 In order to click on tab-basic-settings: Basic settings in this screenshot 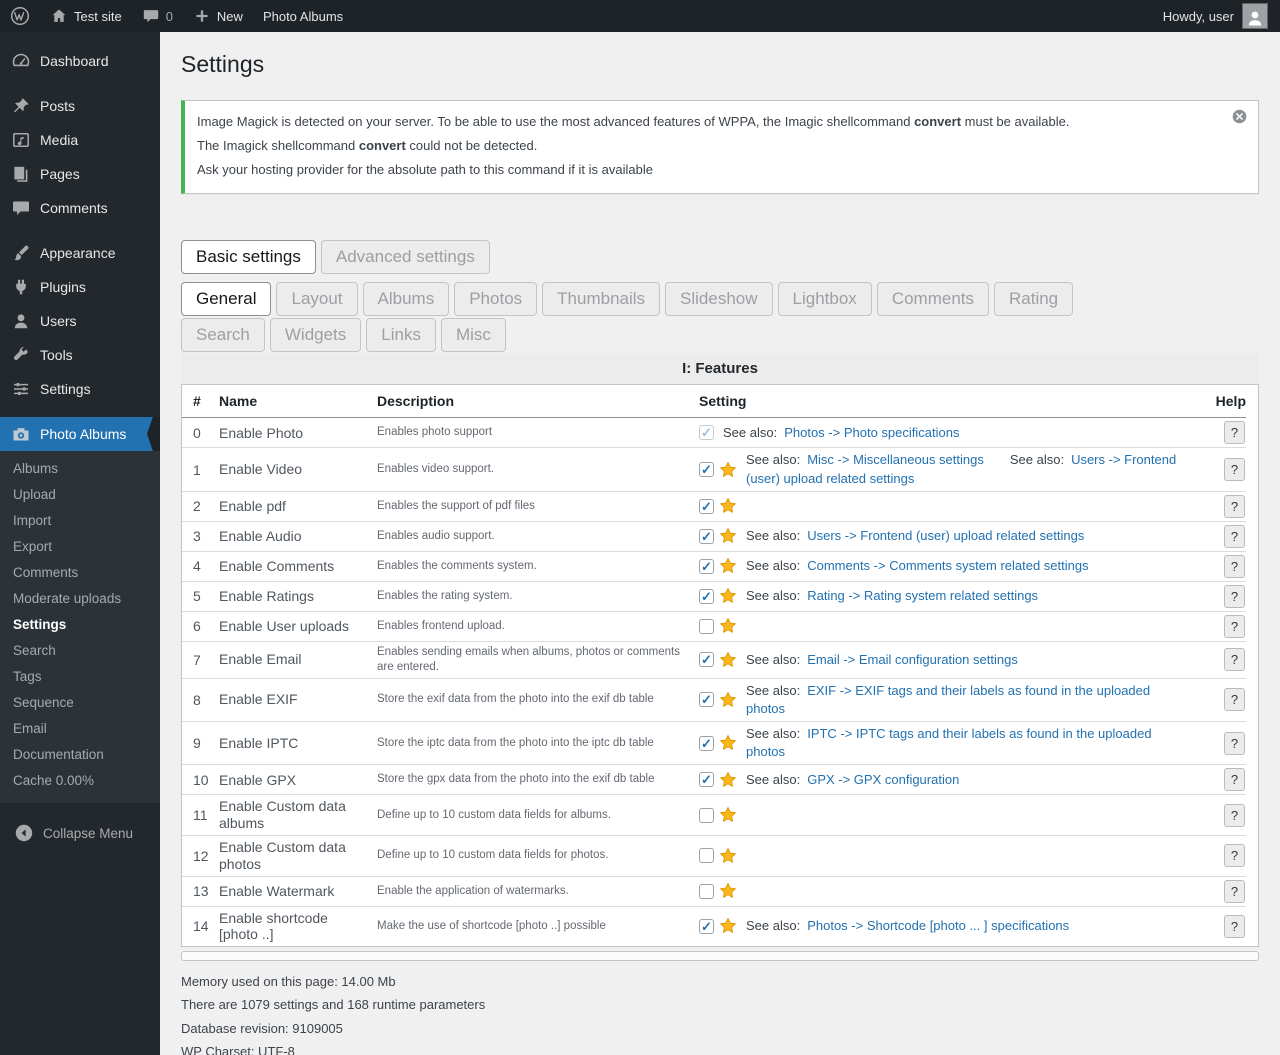, I will do `click(248, 257)`.